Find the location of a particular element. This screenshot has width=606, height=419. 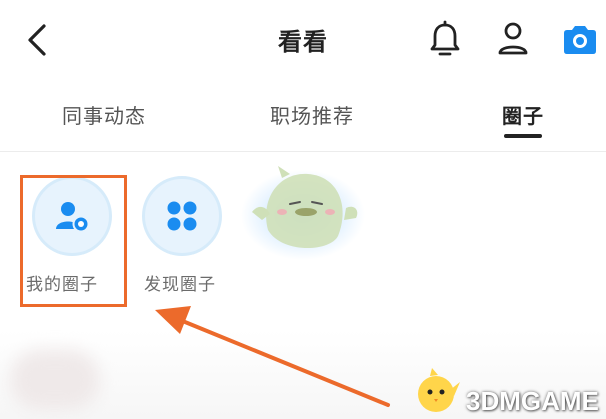

user-icon is located at coordinates (513, 38).